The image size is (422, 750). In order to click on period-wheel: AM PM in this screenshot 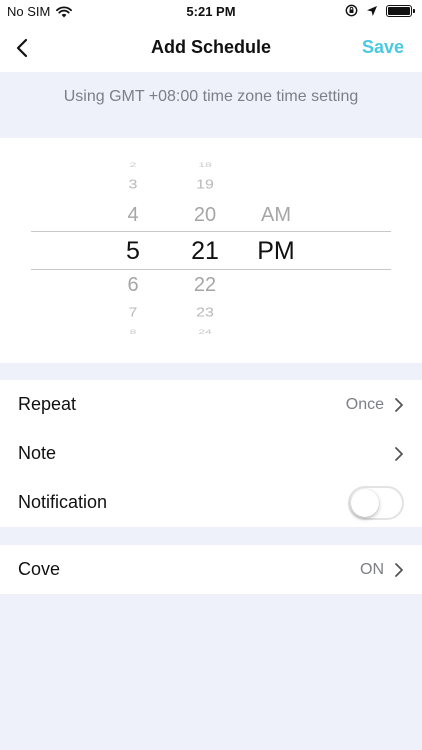, I will do `click(276, 250)`.